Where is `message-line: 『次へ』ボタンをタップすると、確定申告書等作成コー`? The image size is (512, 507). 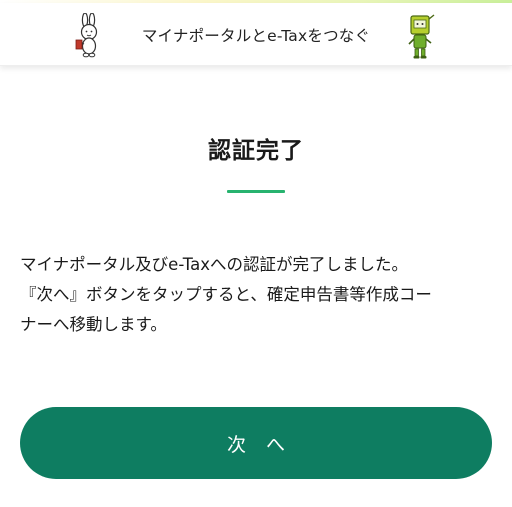 message-line: 『次へ』ボタンをタップすると、確定申告書等作成コー is located at coordinates (226, 294).